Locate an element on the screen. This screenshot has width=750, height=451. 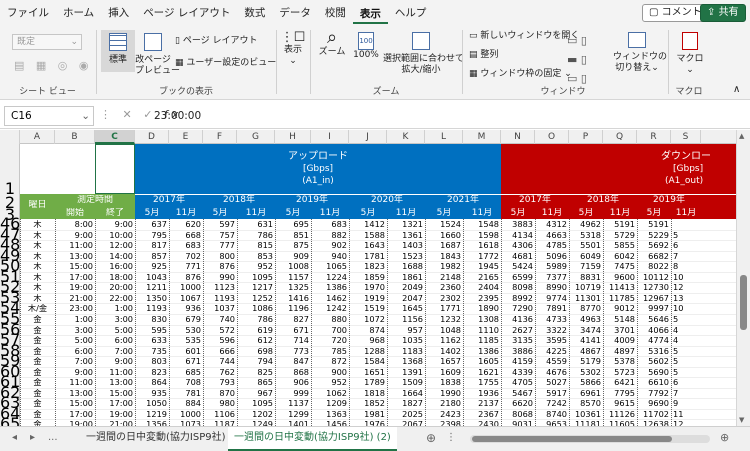
value-cell: 1970 is located at coordinates (368, 287).